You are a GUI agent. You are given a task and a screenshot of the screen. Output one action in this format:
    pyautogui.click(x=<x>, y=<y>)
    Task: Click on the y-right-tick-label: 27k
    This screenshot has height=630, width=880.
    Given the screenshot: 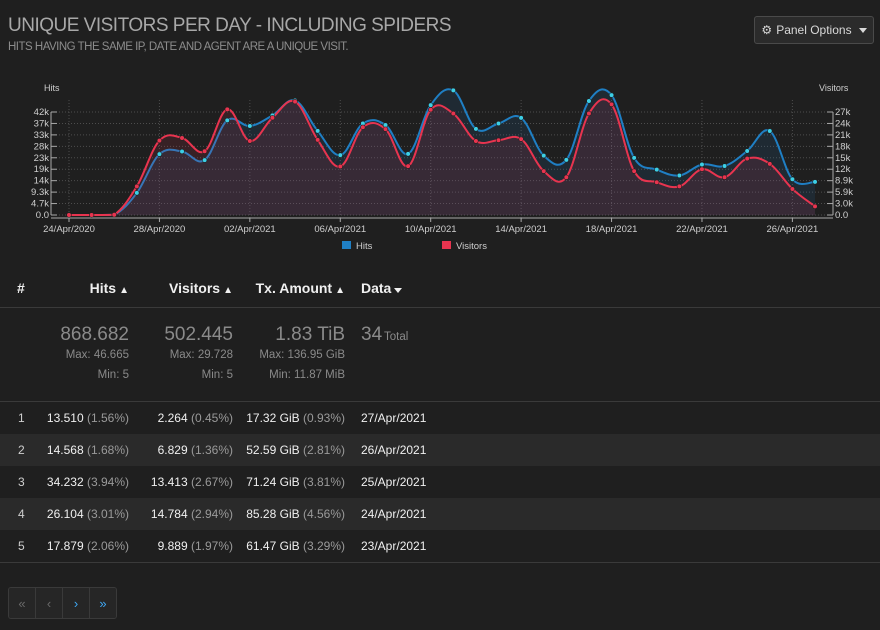 What is the action you would take?
    pyautogui.click(x=843, y=112)
    